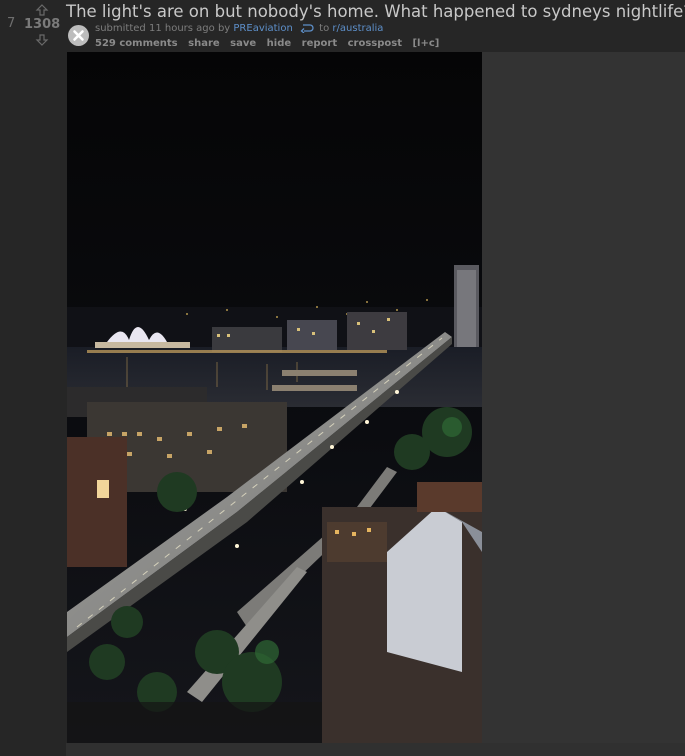 The height and width of the screenshot is (756, 685). Describe the element at coordinates (375, 749) in the screenshot. I see `media-panel-bottom` at that location.